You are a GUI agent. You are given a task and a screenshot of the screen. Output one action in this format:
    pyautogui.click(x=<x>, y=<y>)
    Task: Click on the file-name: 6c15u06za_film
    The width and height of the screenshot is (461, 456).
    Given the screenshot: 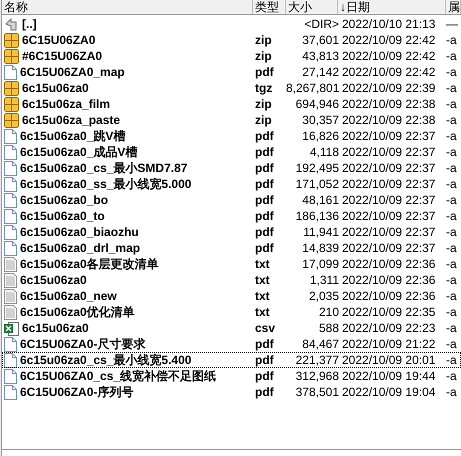 What is the action you would take?
    pyautogui.click(x=66, y=104)
    